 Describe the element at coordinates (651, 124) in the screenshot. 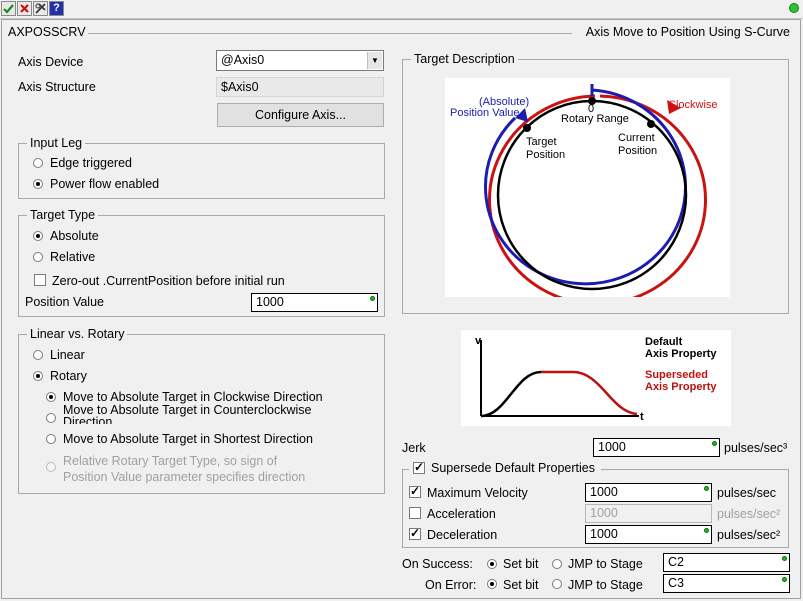

I see `current-position-point` at that location.